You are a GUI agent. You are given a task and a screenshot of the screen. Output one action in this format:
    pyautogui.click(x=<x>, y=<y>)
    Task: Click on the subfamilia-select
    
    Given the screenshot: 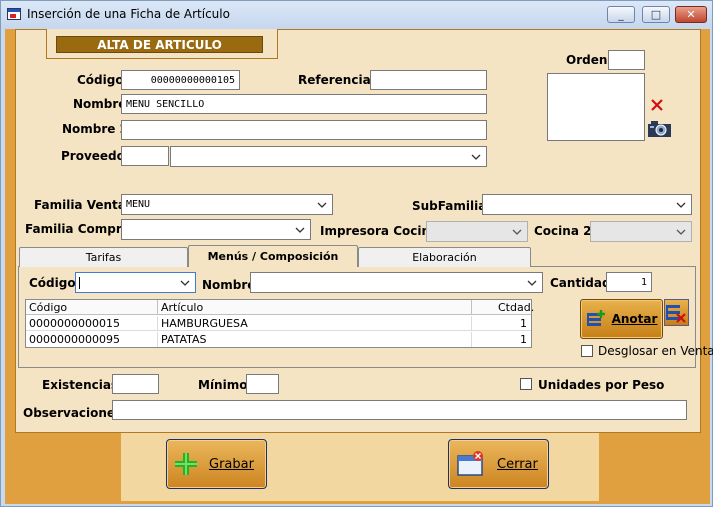 What is the action you would take?
    pyautogui.click(x=587, y=204)
    